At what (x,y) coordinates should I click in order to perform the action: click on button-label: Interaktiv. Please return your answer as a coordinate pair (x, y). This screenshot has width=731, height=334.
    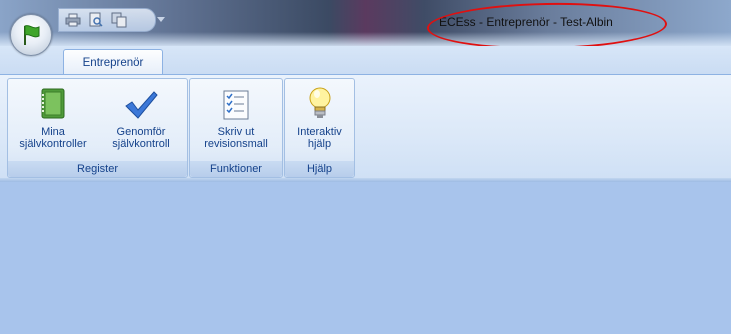
    Looking at the image, I should click on (319, 132).